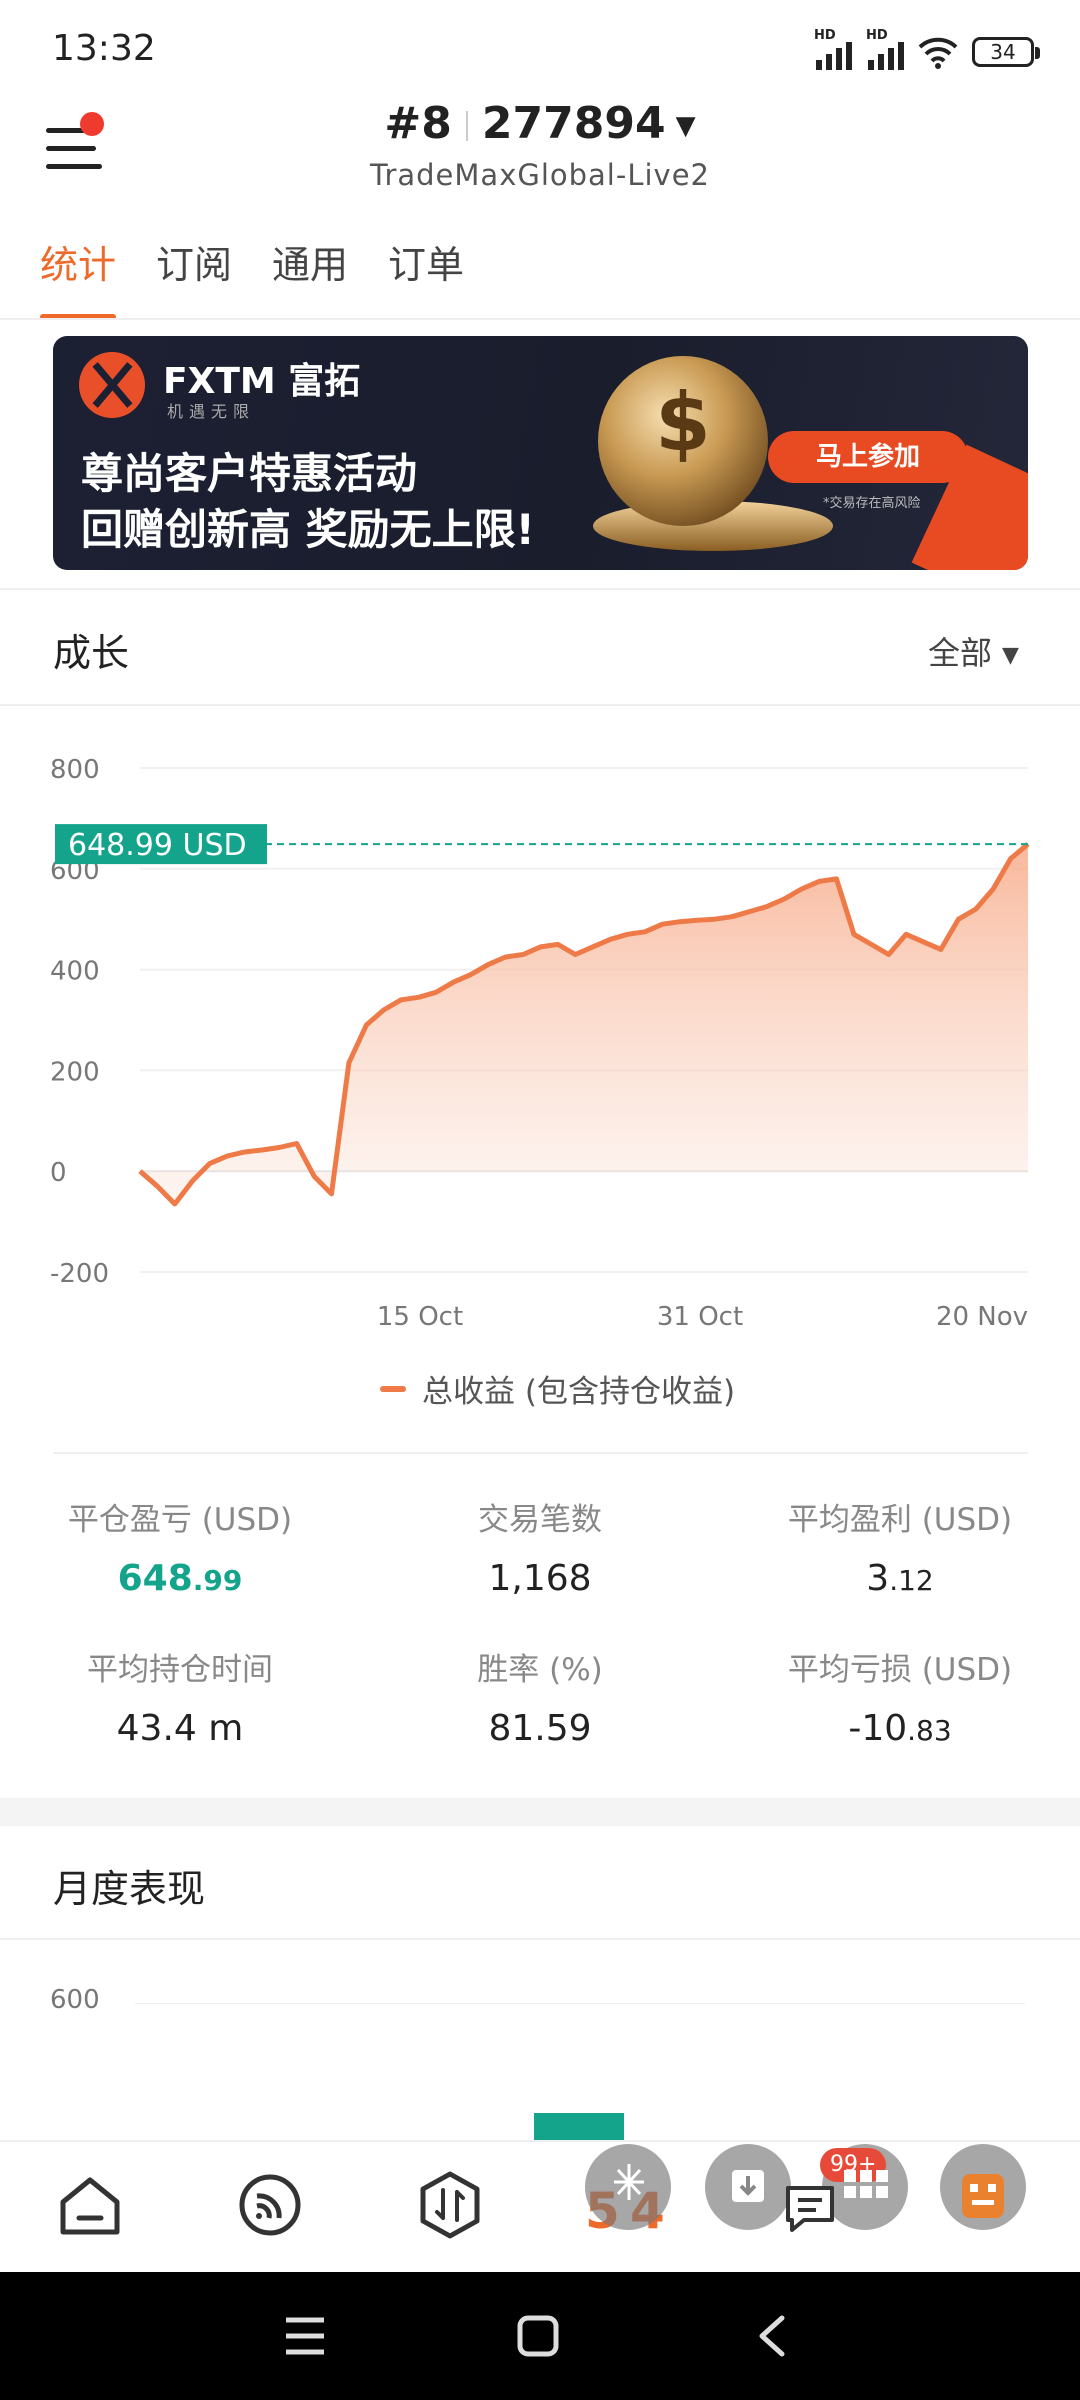  I want to click on grid-icon, so click(866, 2184).